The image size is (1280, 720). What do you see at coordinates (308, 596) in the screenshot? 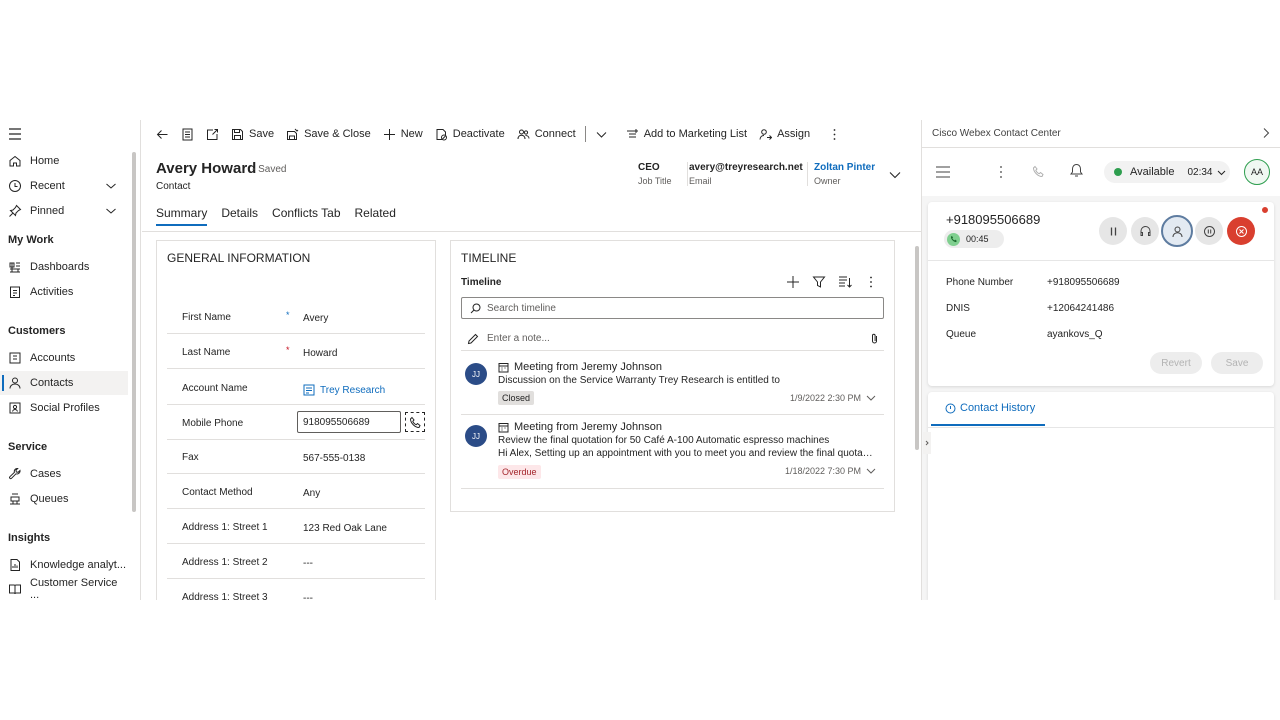
I see `street-3-value: ---` at bounding box center [308, 596].